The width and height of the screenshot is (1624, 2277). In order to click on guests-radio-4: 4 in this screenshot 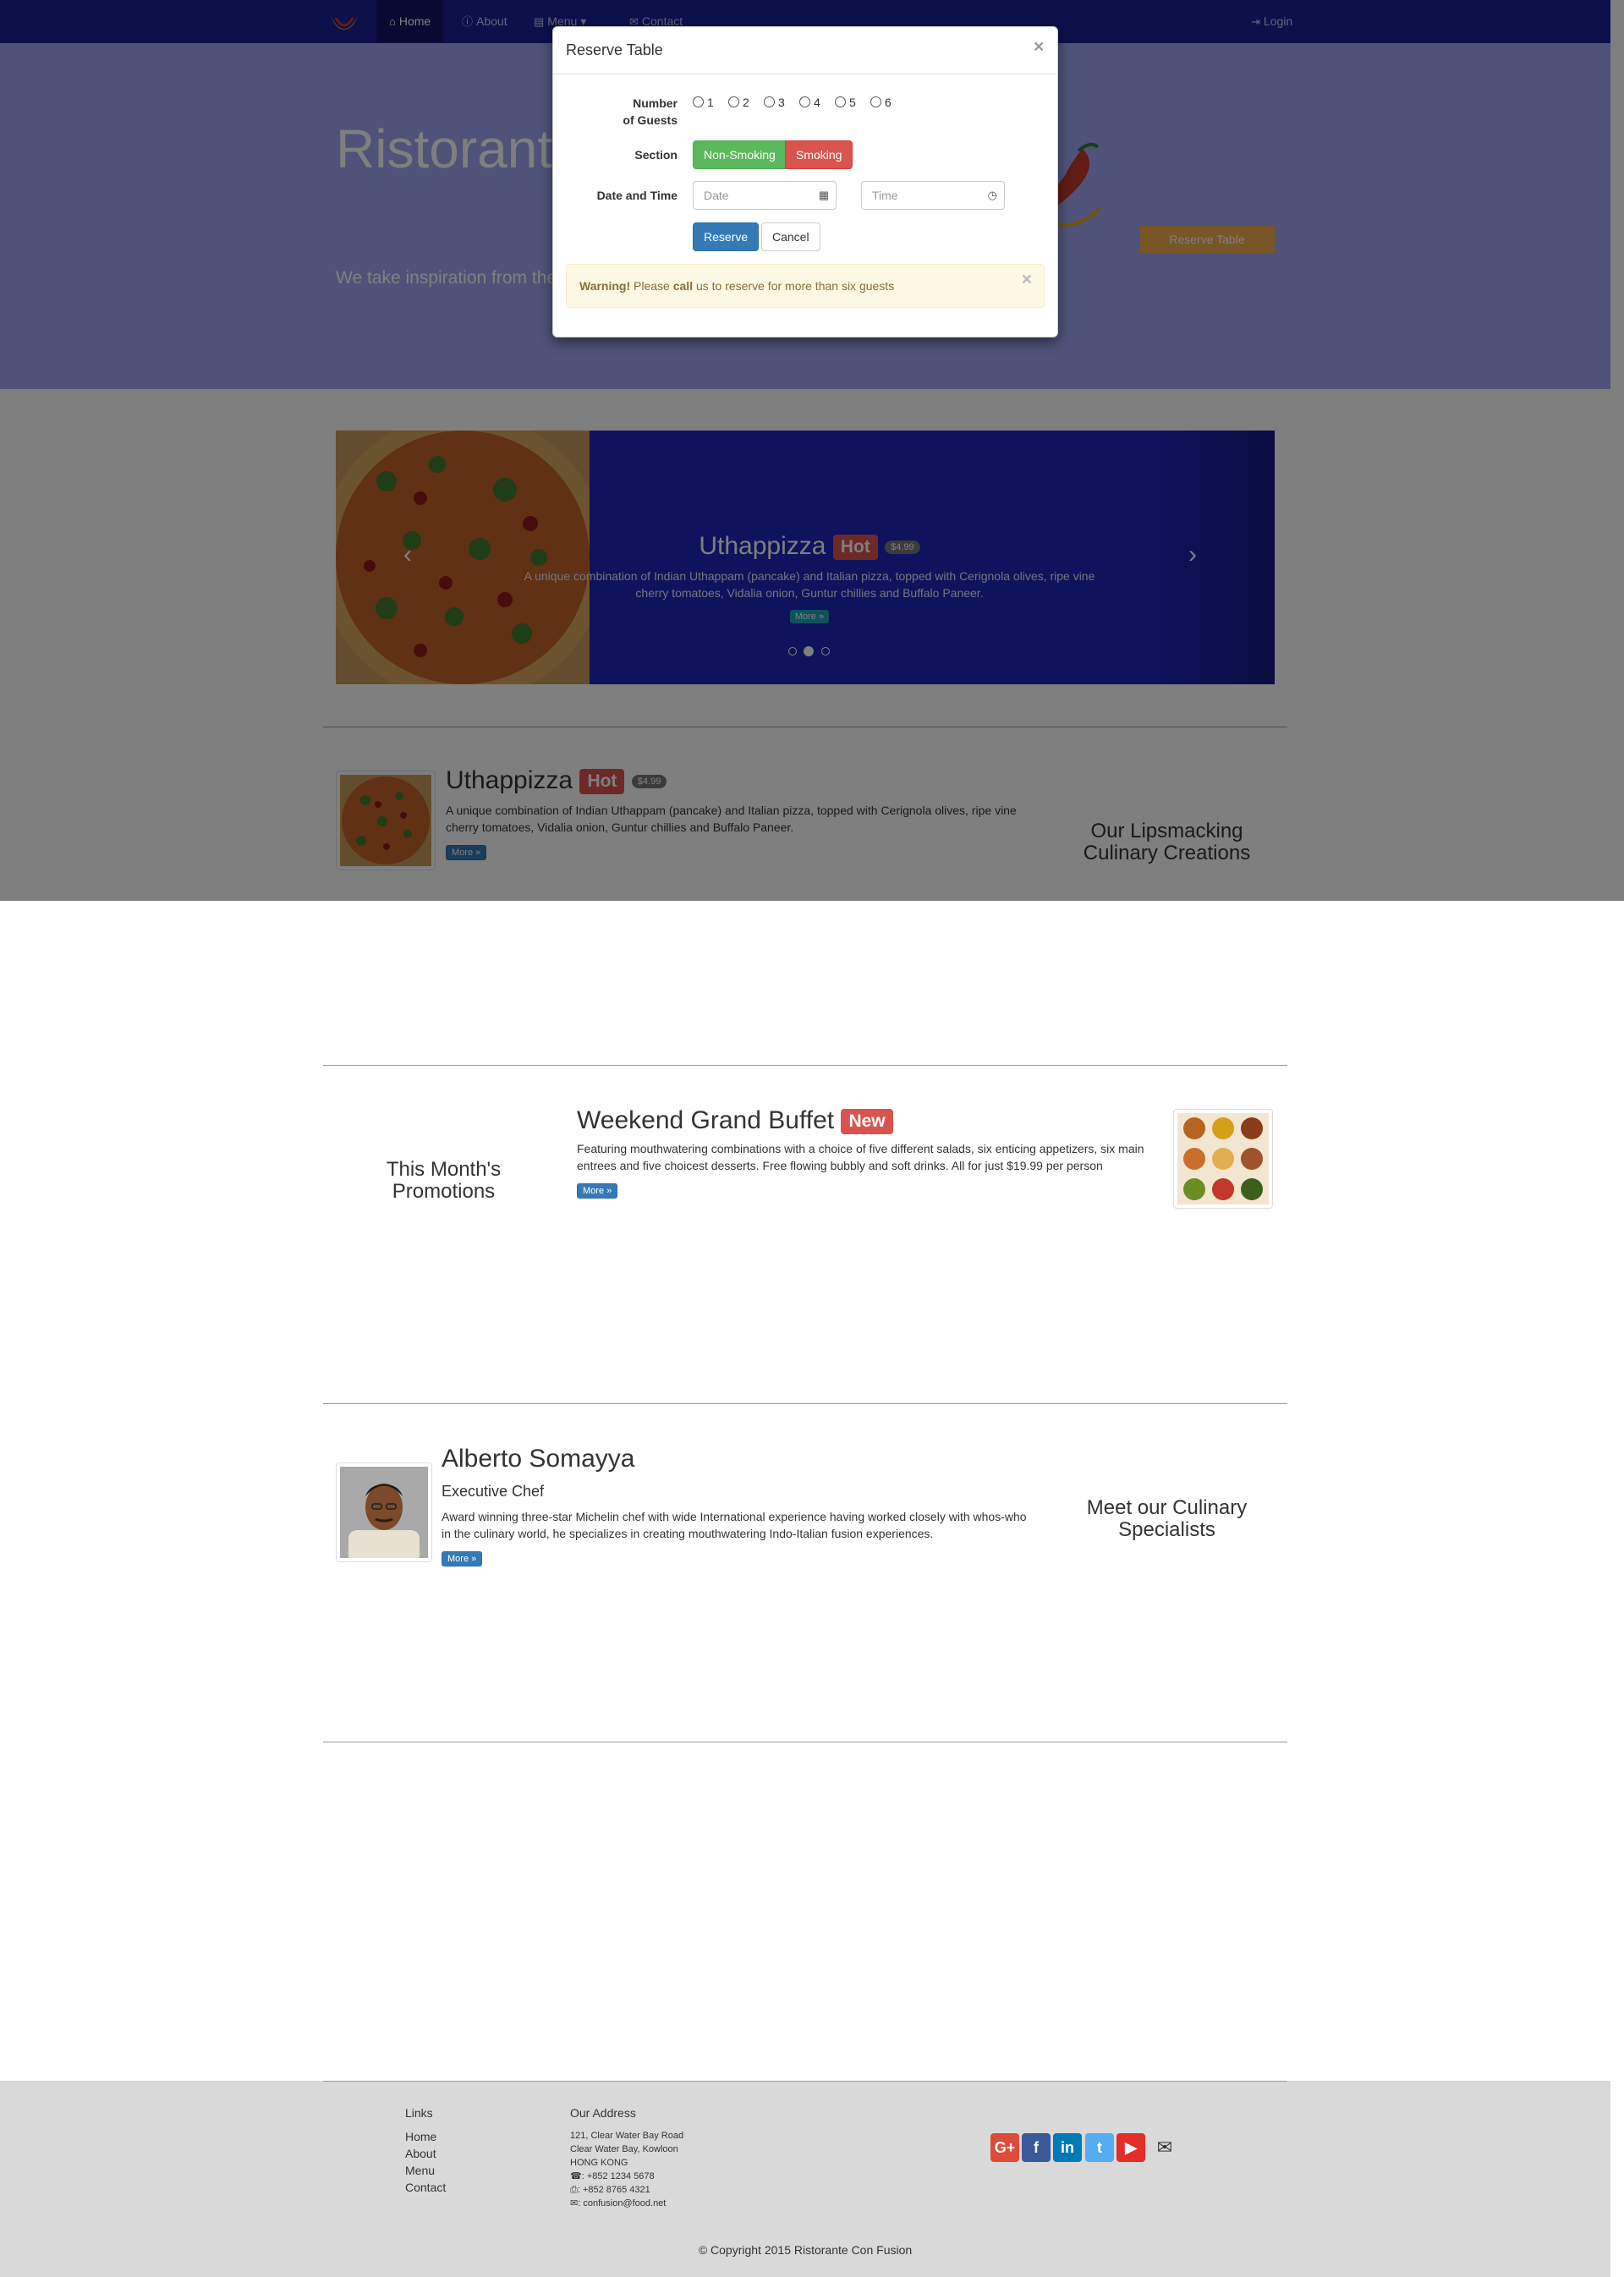, I will do `click(810, 103)`.